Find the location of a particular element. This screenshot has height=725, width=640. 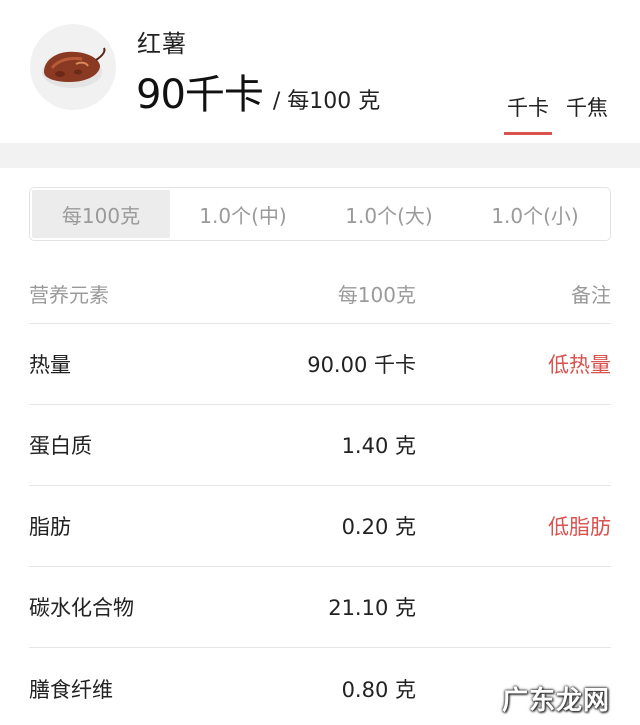

watermark: 广东龙网 is located at coordinates (555, 701).